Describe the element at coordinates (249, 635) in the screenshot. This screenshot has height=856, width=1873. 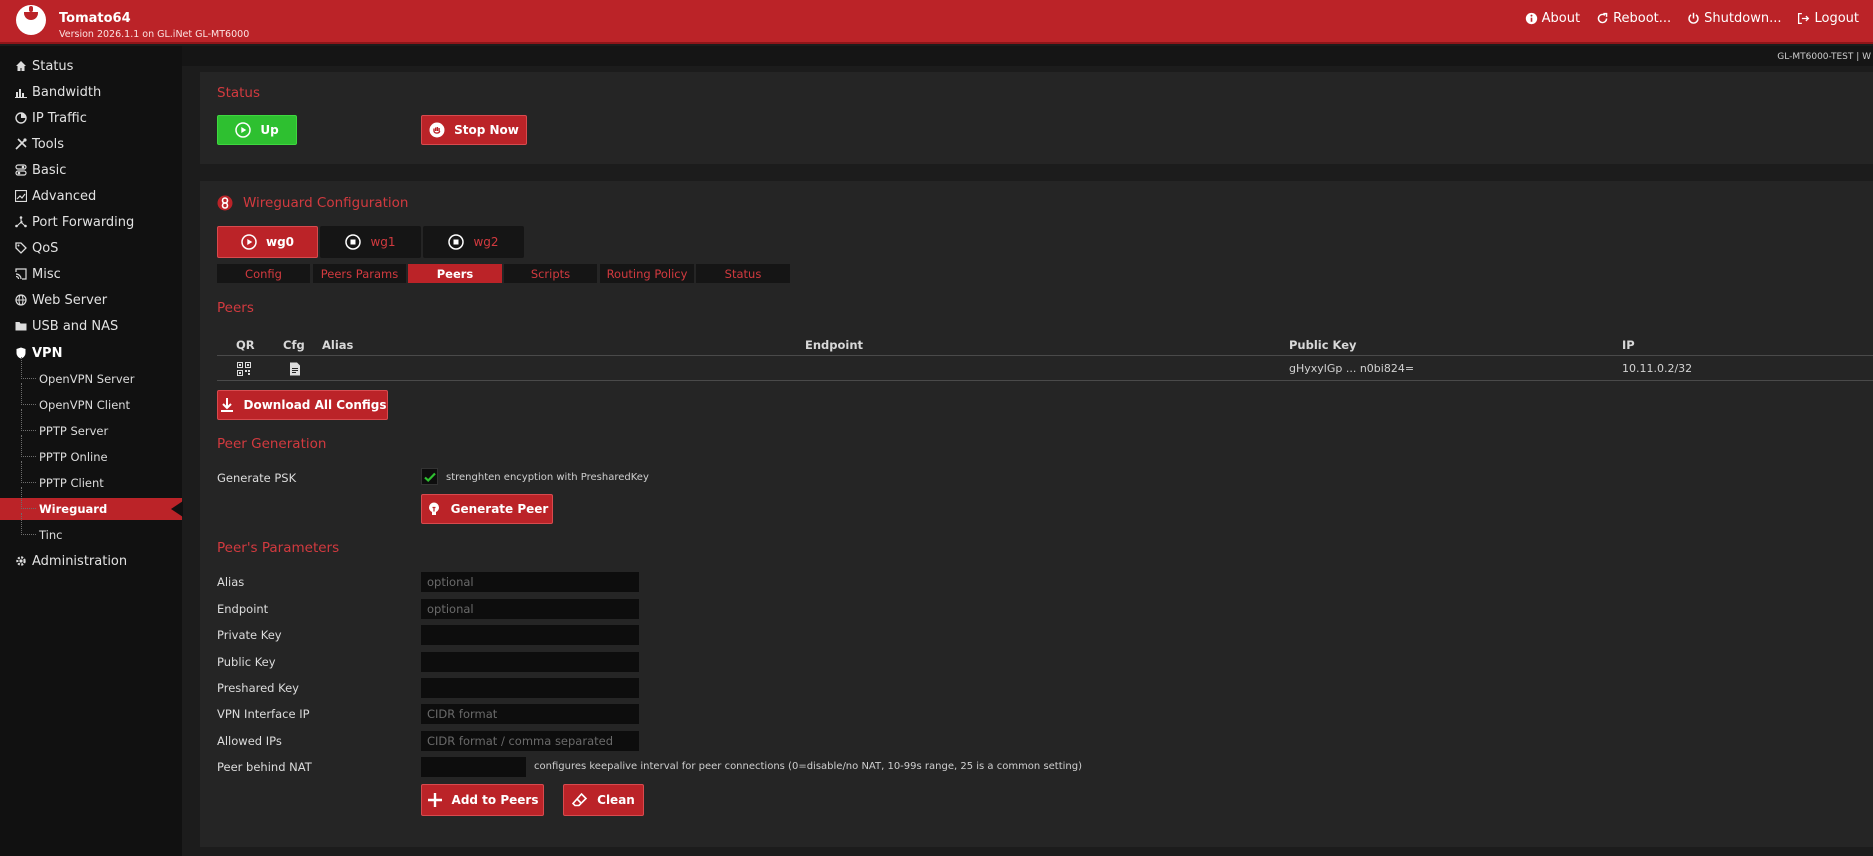
I see `private-key-label: Private Key` at that location.